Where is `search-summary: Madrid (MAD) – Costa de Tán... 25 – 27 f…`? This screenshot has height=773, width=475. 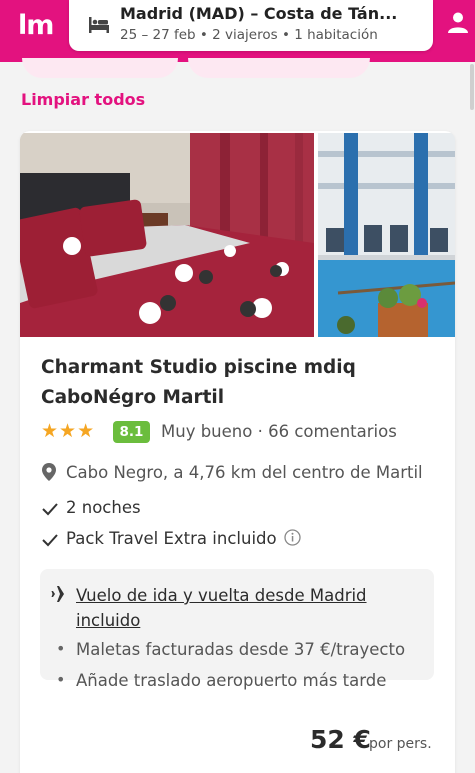 search-summary: Madrid (MAD) – Costa de Tán... 25 – 27 f… is located at coordinates (251, 25).